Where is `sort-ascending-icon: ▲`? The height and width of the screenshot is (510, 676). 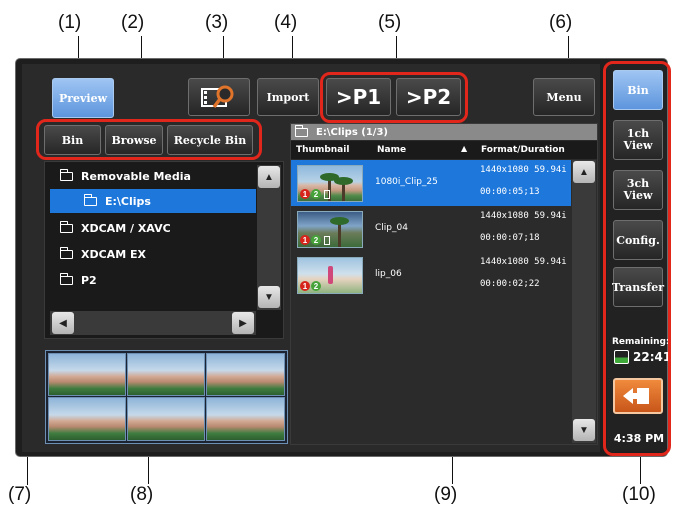
sort-ascending-icon: ▲ is located at coordinates (464, 148).